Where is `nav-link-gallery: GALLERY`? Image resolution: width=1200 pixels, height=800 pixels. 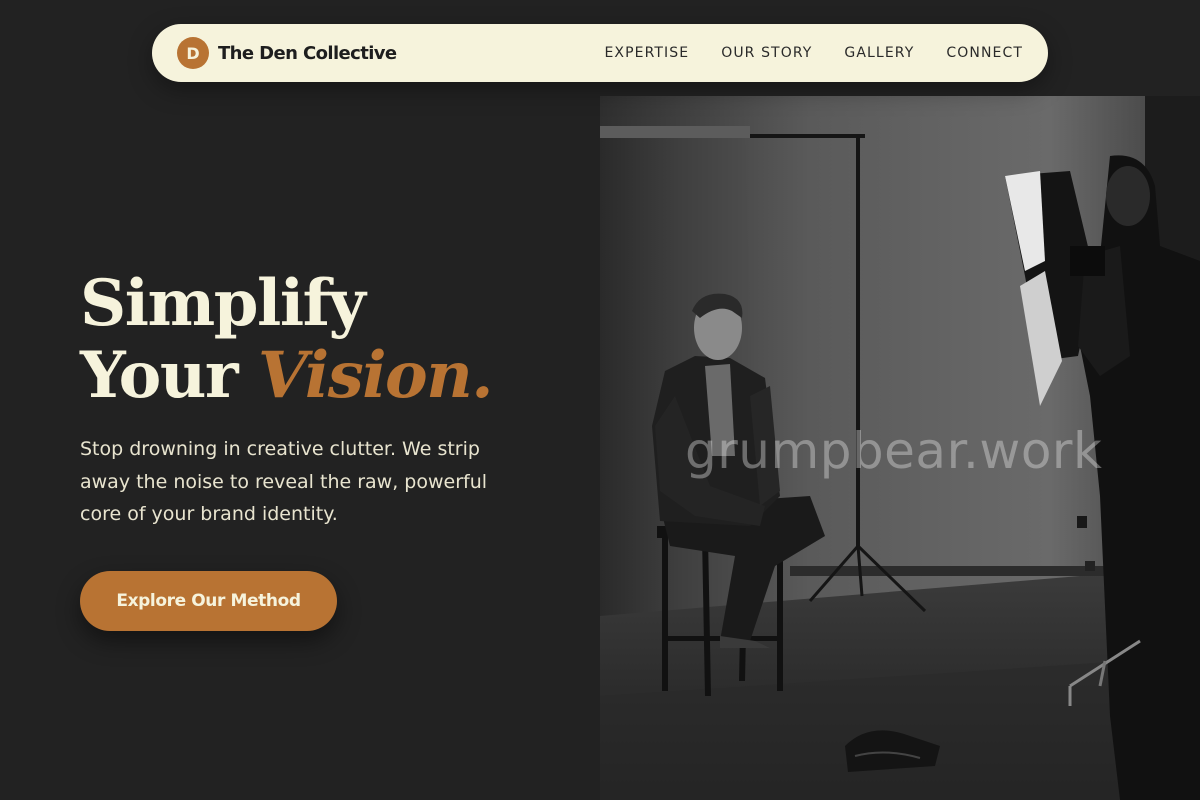
nav-link-gallery: GALLERY is located at coordinates (879, 53).